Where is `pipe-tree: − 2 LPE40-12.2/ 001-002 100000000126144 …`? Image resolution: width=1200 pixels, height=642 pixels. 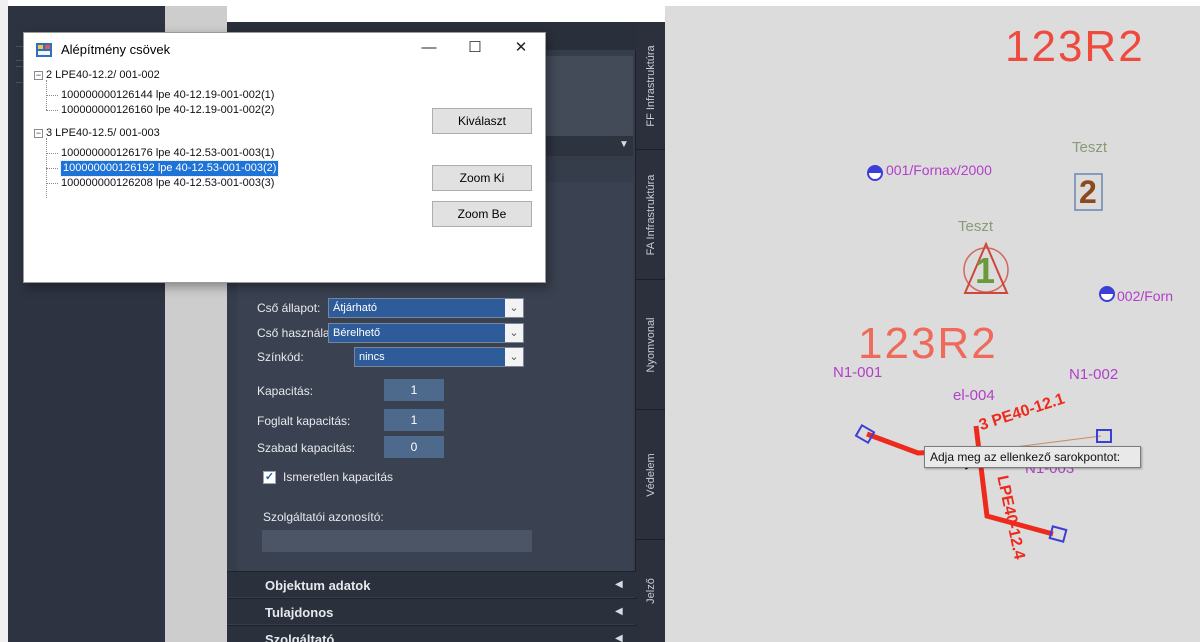
pipe-tree: − 2 LPE40-12.2/ 001-002 100000000126144 … is located at coordinates (227, 153).